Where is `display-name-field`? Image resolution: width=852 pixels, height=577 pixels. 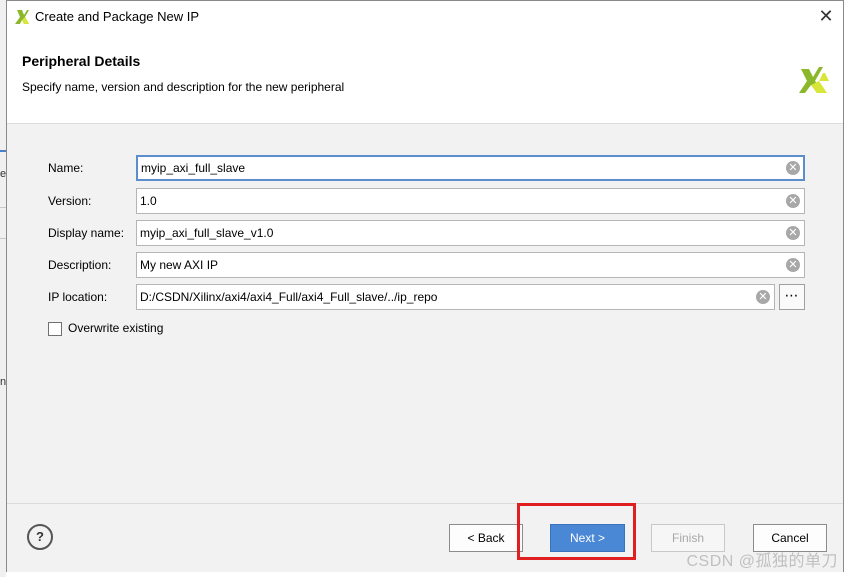 display-name-field is located at coordinates (457, 233).